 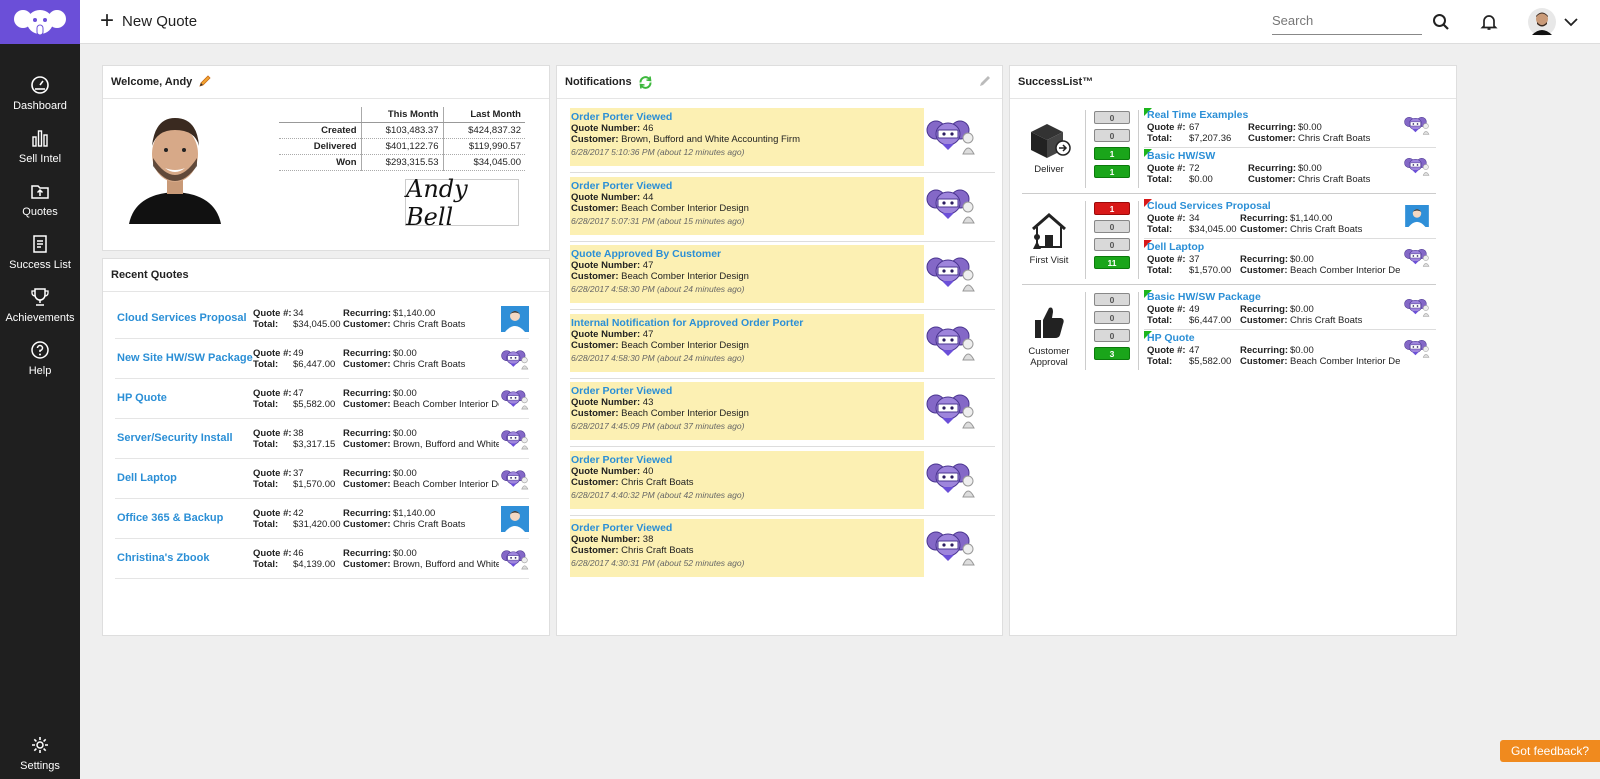 What do you see at coordinates (1171, 338) in the screenshot?
I see `successlist-item-link: HP Quote` at bounding box center [1171, 338].